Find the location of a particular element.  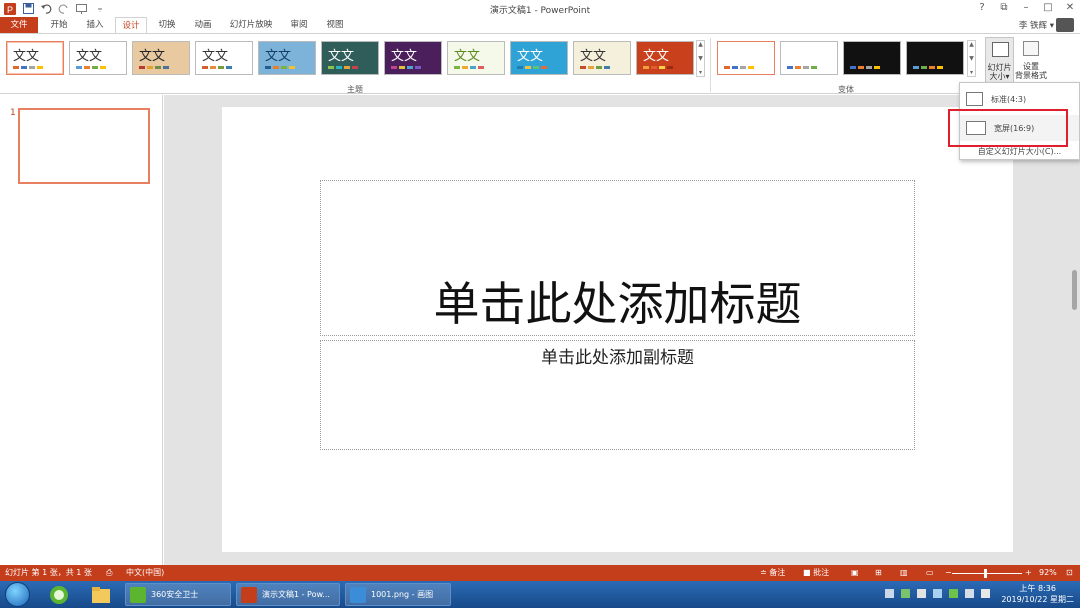

slide-size-button: 幻灯片 大小▾ is located at coordinates (999, 62).